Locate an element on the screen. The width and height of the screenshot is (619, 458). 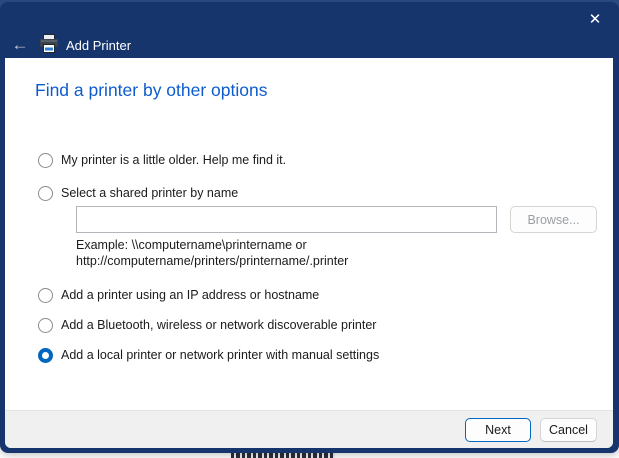
option-label: Select a shared printer by name is located at coordinates (150, 193).